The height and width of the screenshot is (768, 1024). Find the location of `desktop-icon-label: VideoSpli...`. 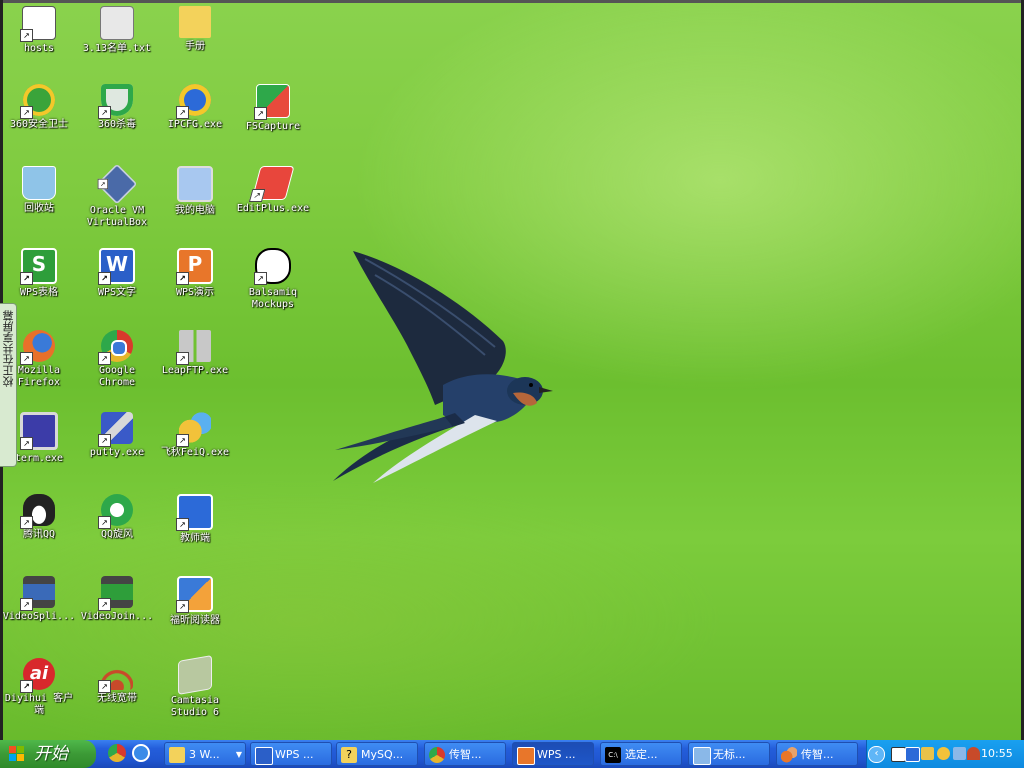

desktop-icon-label: VideoSpli... is located at coordinates (39, 616).